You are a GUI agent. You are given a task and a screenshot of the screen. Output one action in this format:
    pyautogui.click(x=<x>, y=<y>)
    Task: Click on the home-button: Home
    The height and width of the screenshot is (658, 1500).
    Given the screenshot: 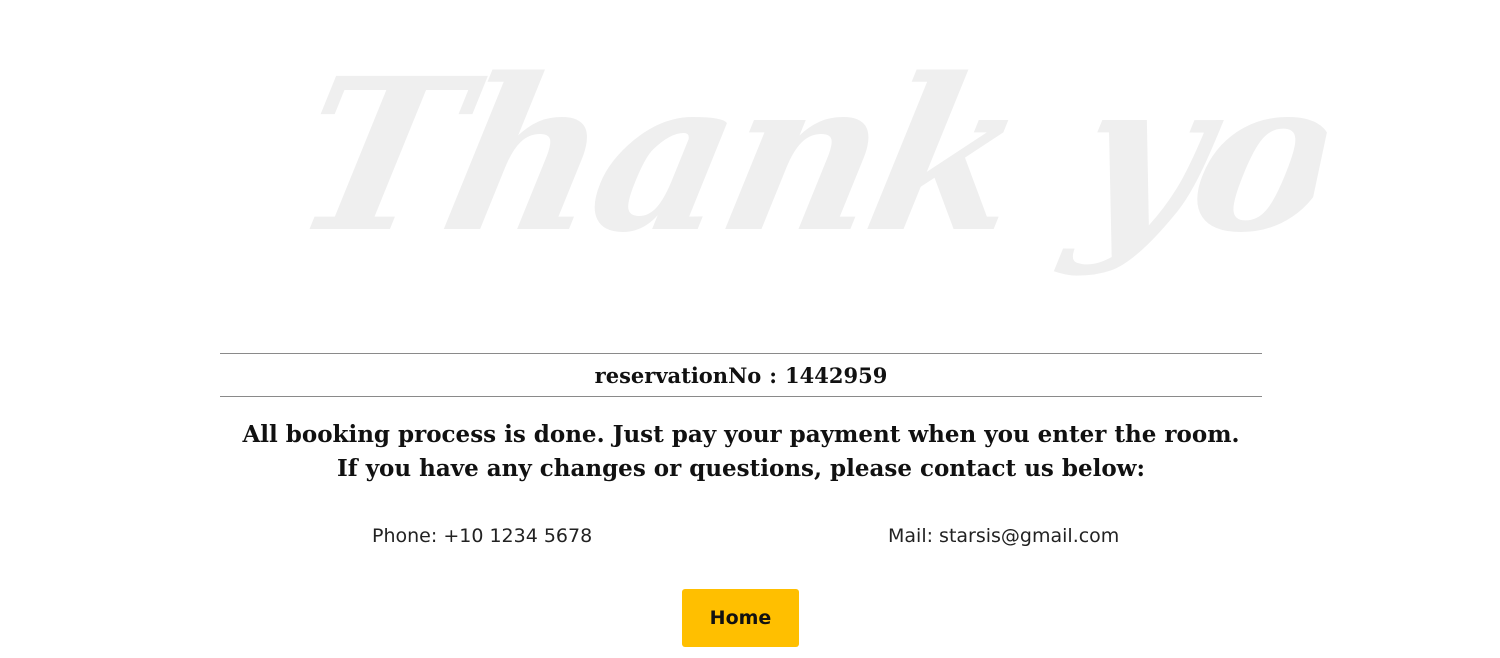 What is the action you would take?
    pyautogui.click(x=740, y=618)
    